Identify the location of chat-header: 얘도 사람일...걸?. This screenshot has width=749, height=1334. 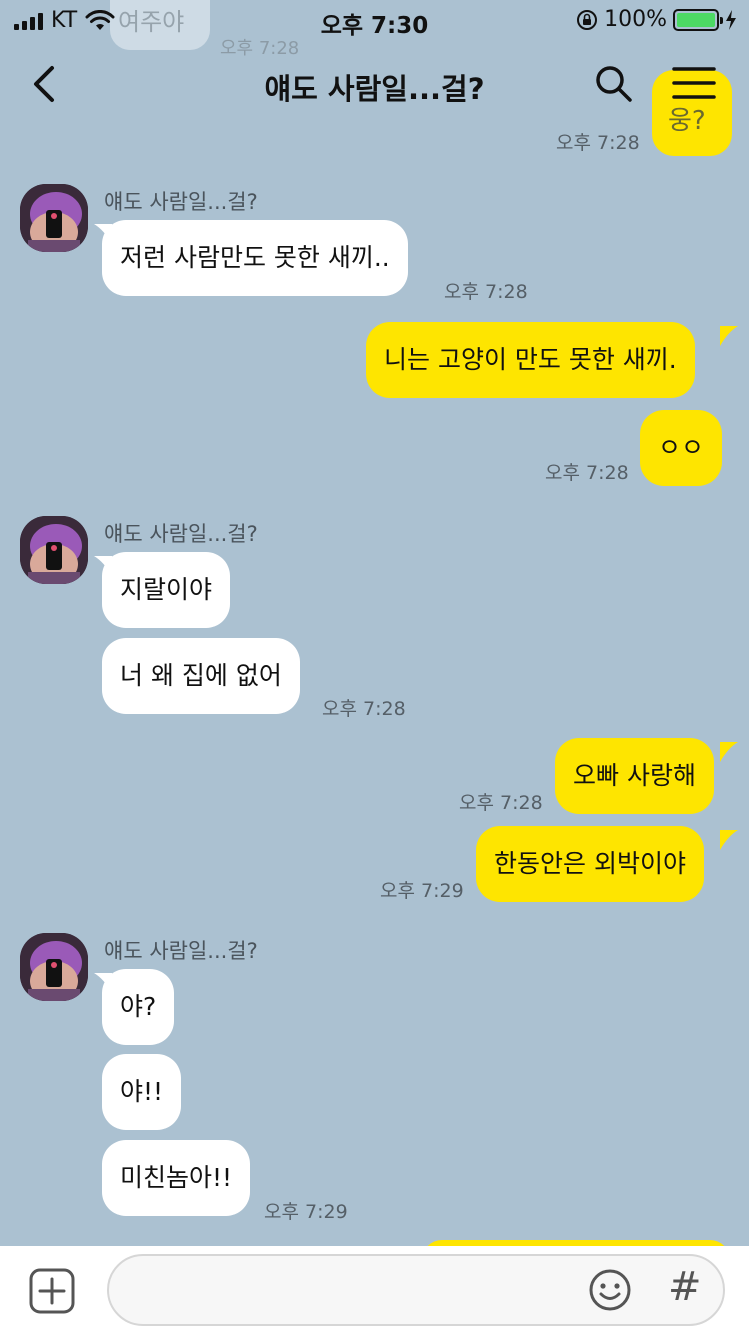
(374, 85).